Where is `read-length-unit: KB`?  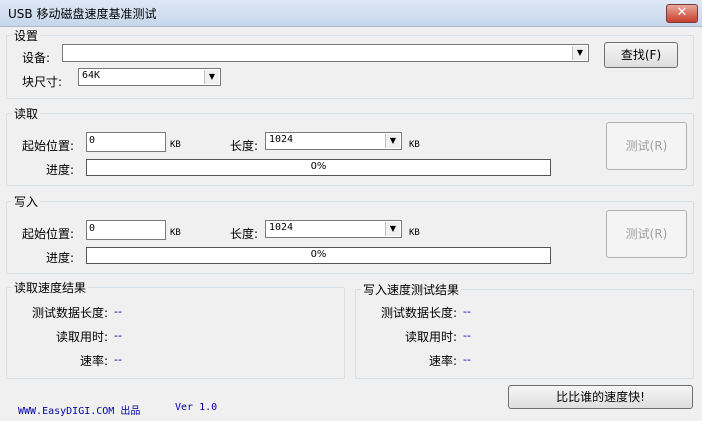
read-length-unit: KB is located at coordinates (414, 145).